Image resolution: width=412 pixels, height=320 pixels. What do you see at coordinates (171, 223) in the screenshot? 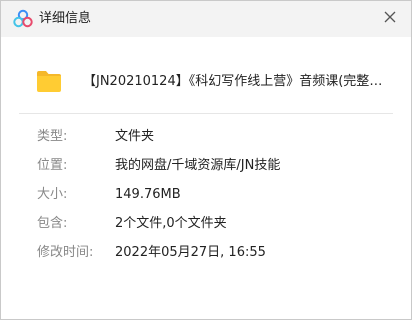
I see `contains-value: 2个文件,0个文件夹` at bounding box center [171, 223].